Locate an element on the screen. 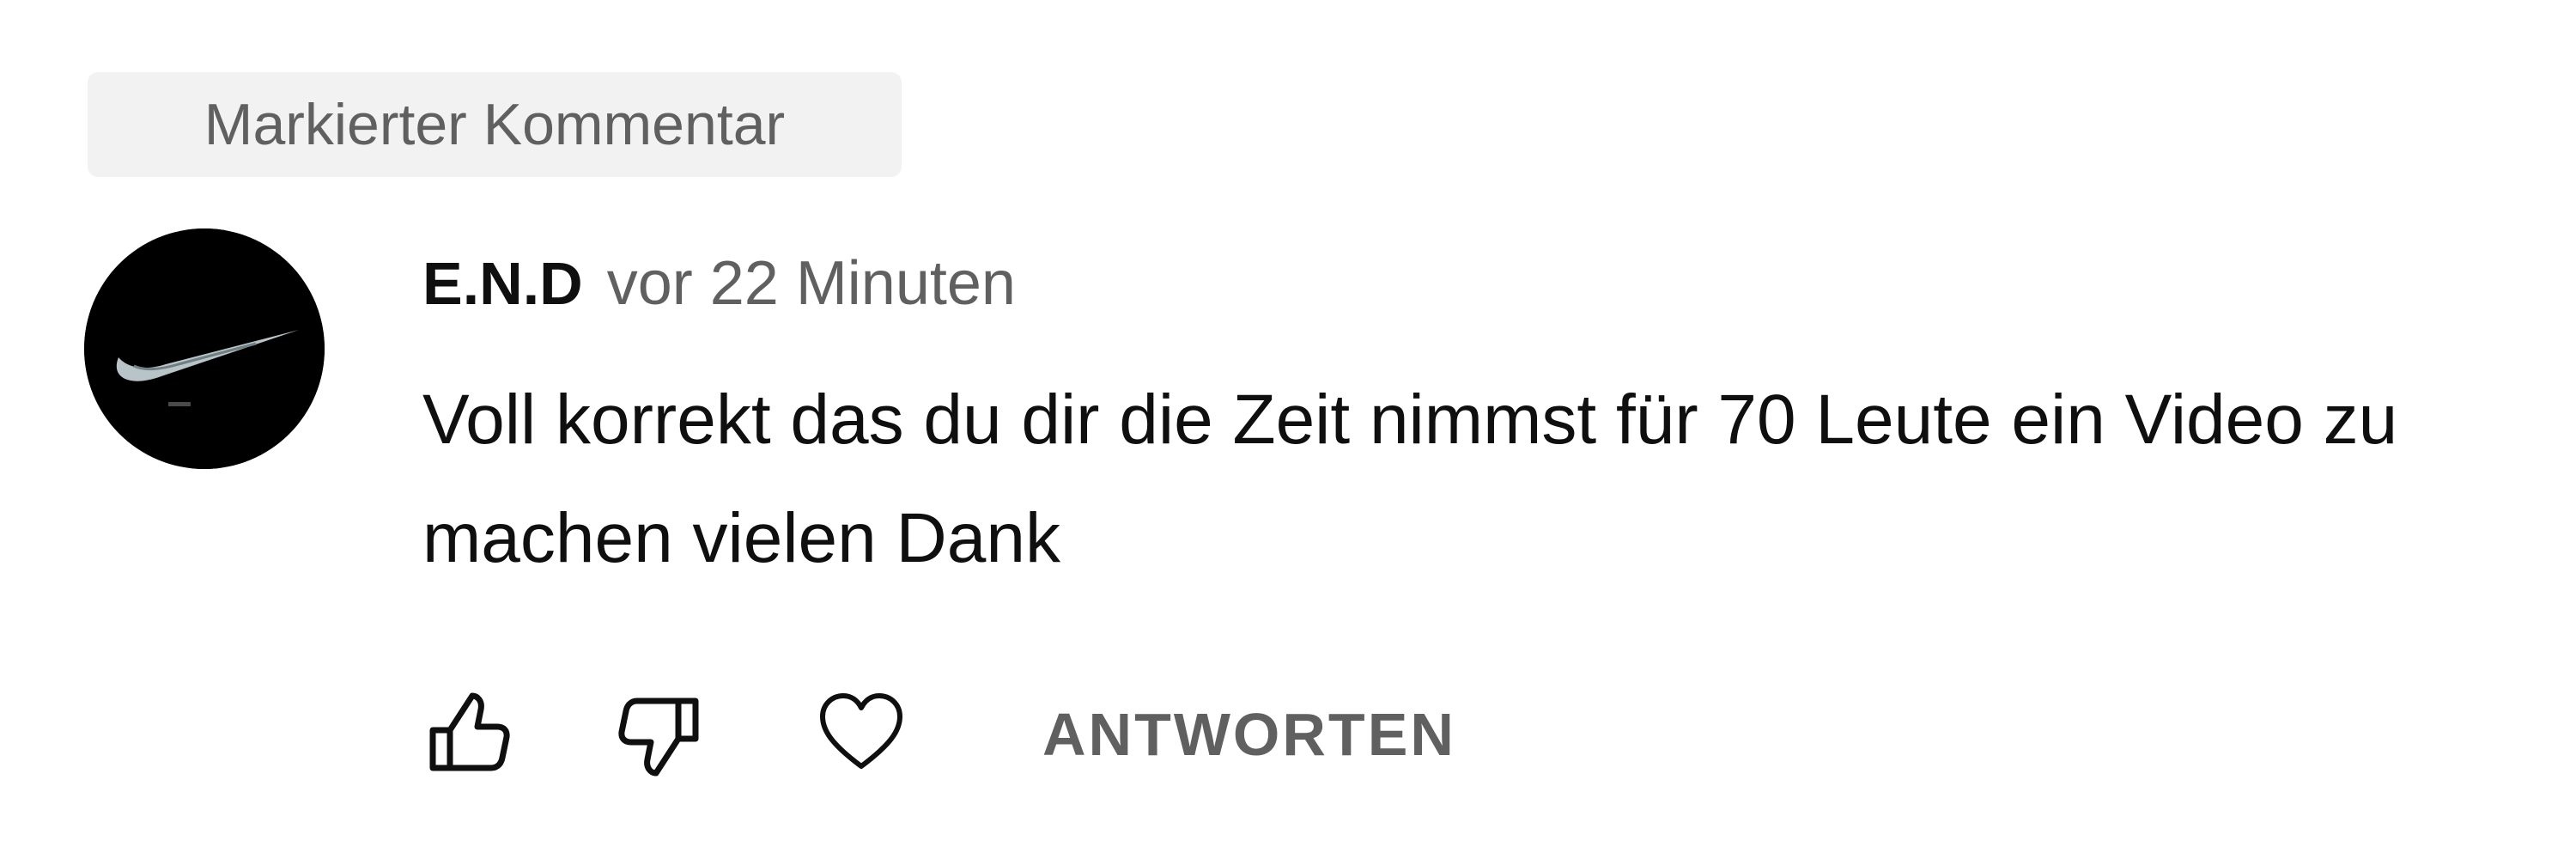  dislike-button is located at coordinates (658, 735).